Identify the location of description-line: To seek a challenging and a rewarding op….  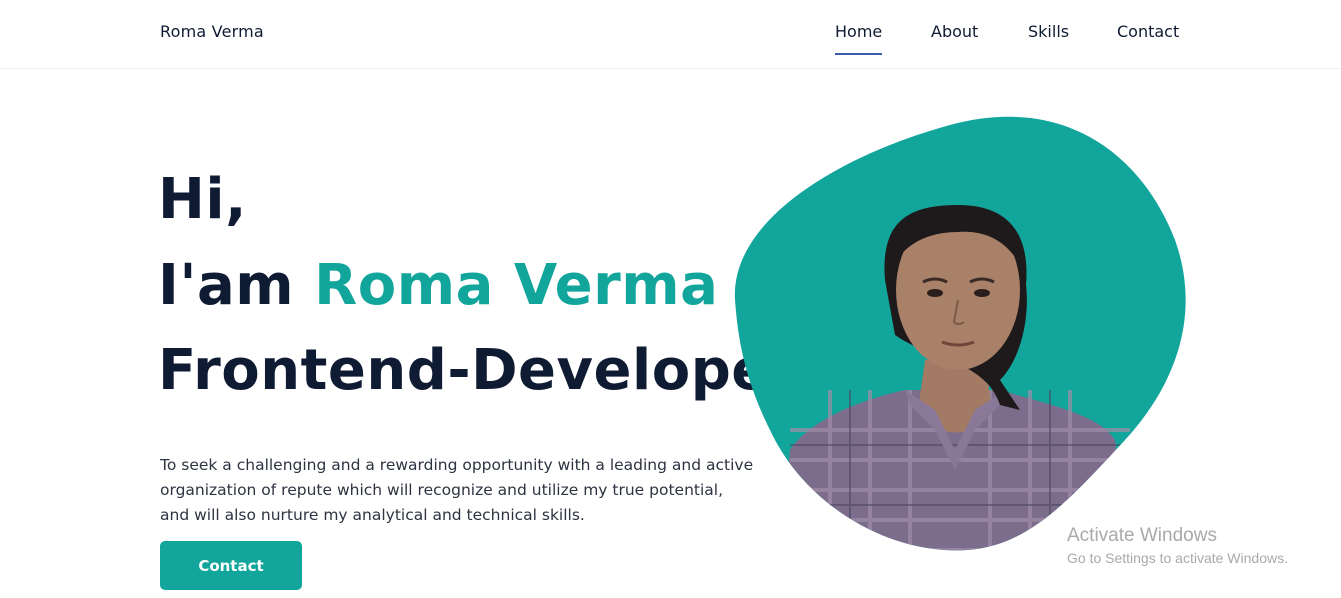
(457, 465).